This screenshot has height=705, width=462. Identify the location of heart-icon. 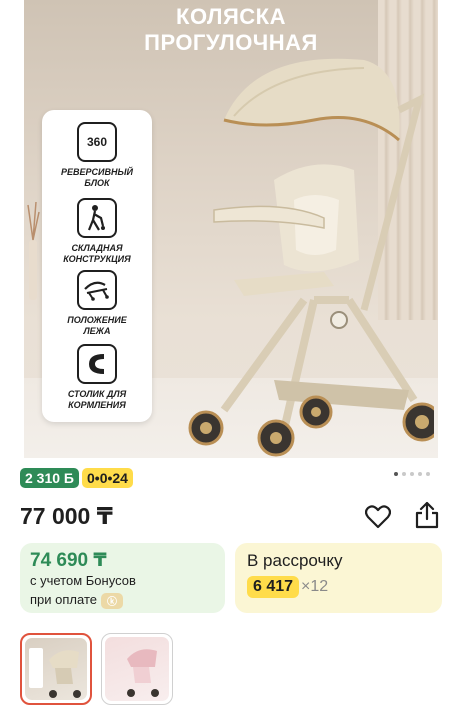
(378, 517).